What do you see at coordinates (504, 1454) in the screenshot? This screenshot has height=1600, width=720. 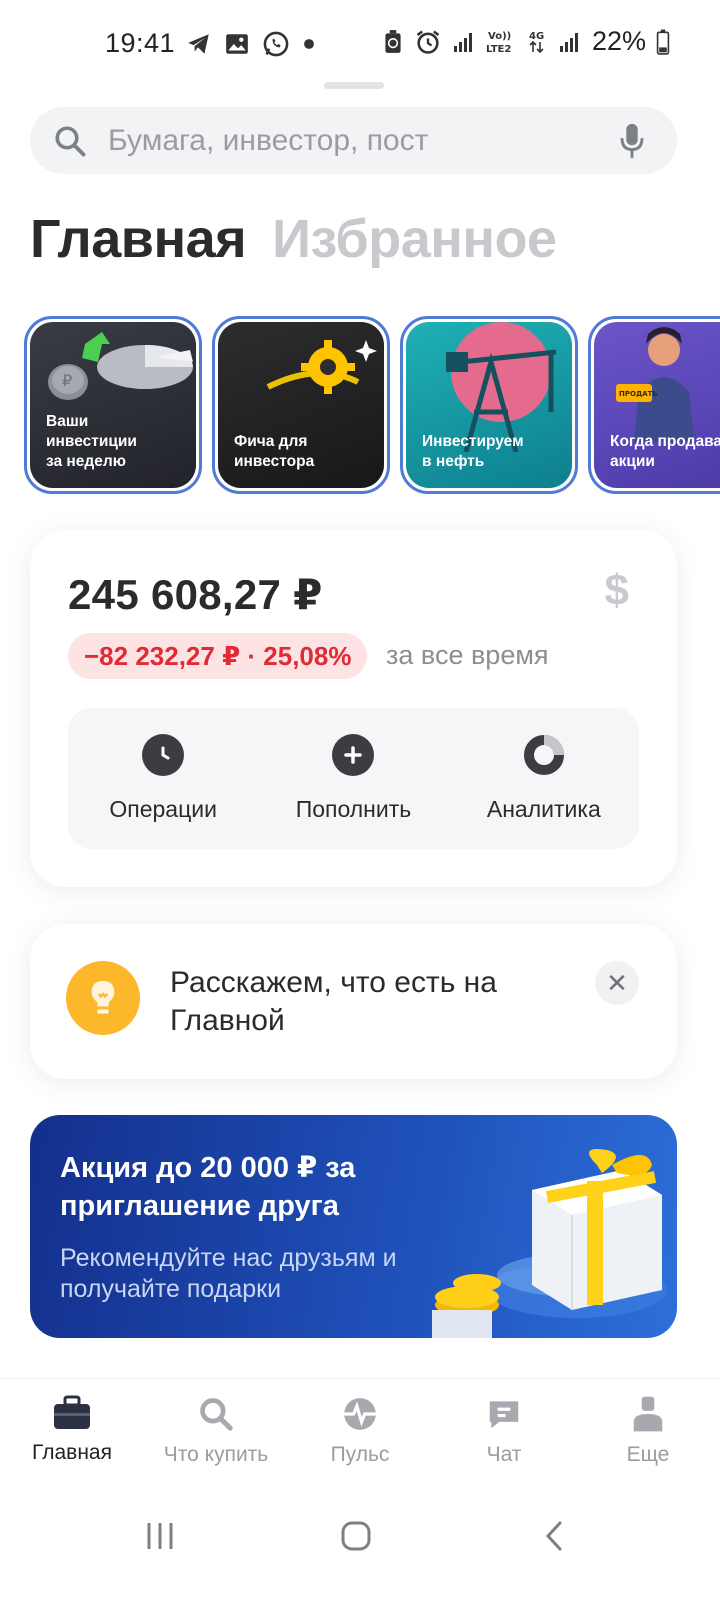 I see `nav-label: Чат` at bounding box center [504, 1454].